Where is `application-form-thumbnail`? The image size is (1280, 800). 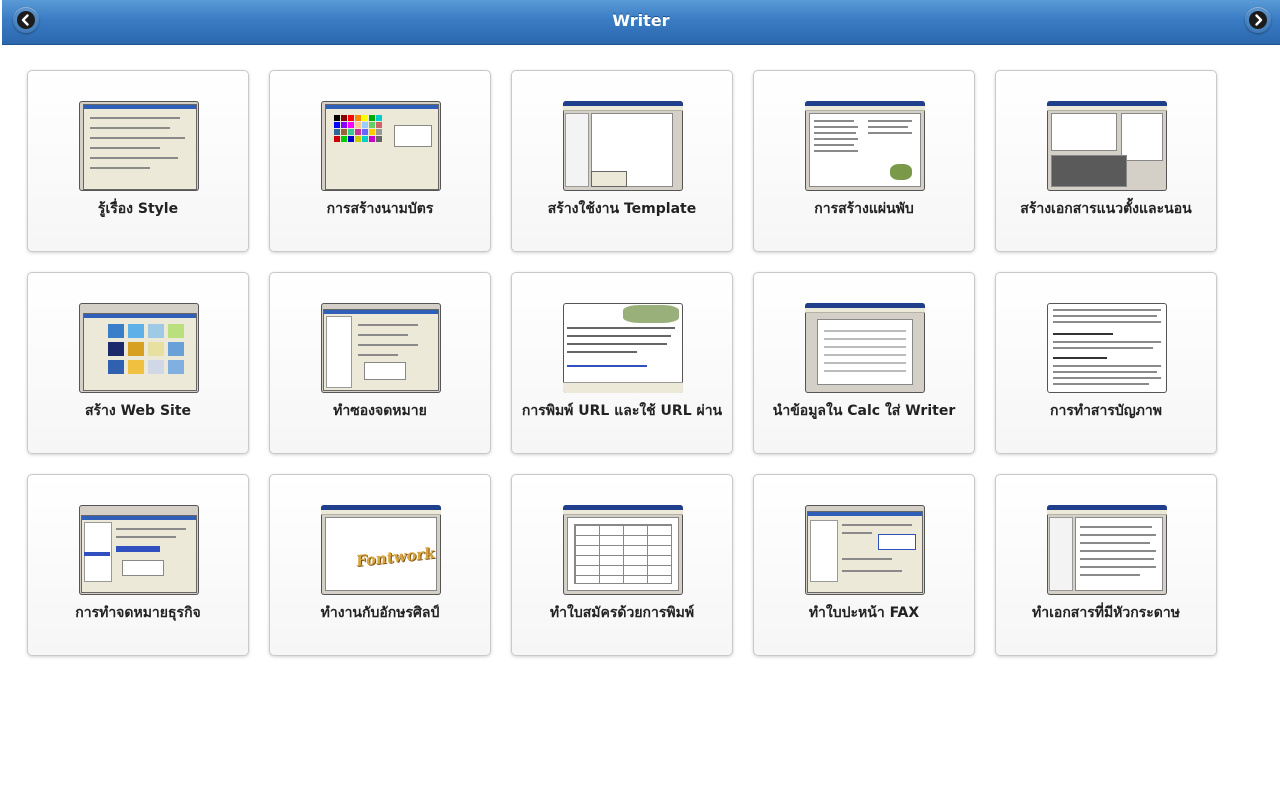
application-form-thumbnail is located at coordinates (623, 550).